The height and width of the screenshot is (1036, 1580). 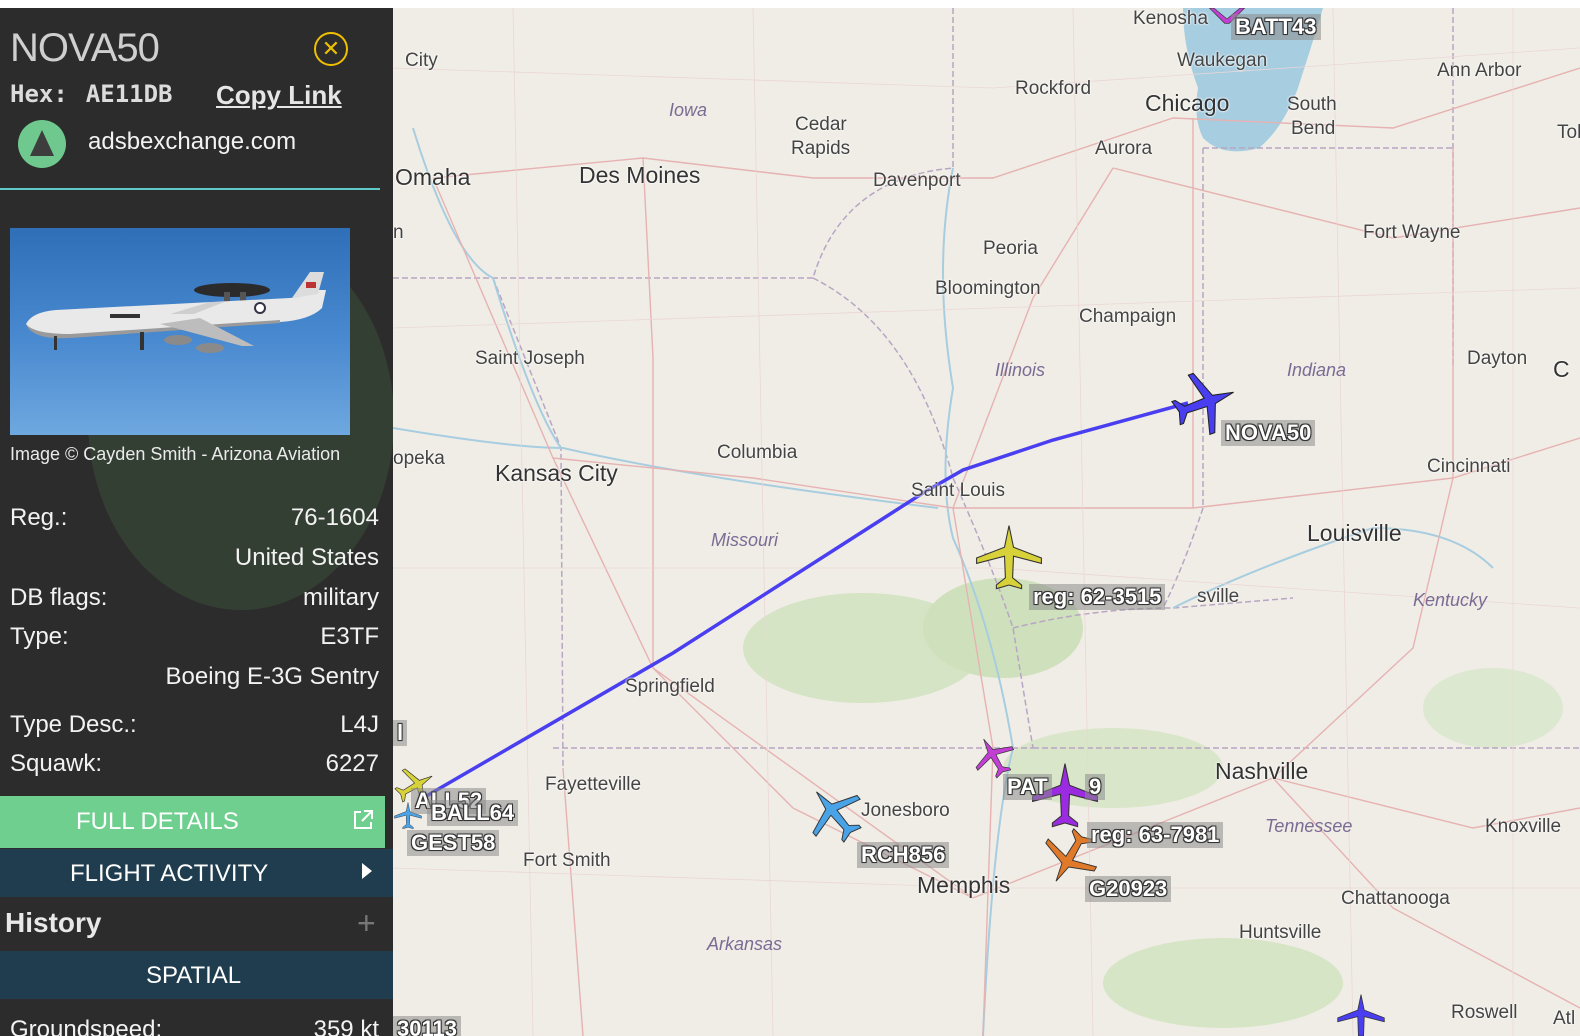 What do you see at coordinates (556, 473) in the screenshot?
I see `city-label: Kansas City` at bounding box center [556, 473].